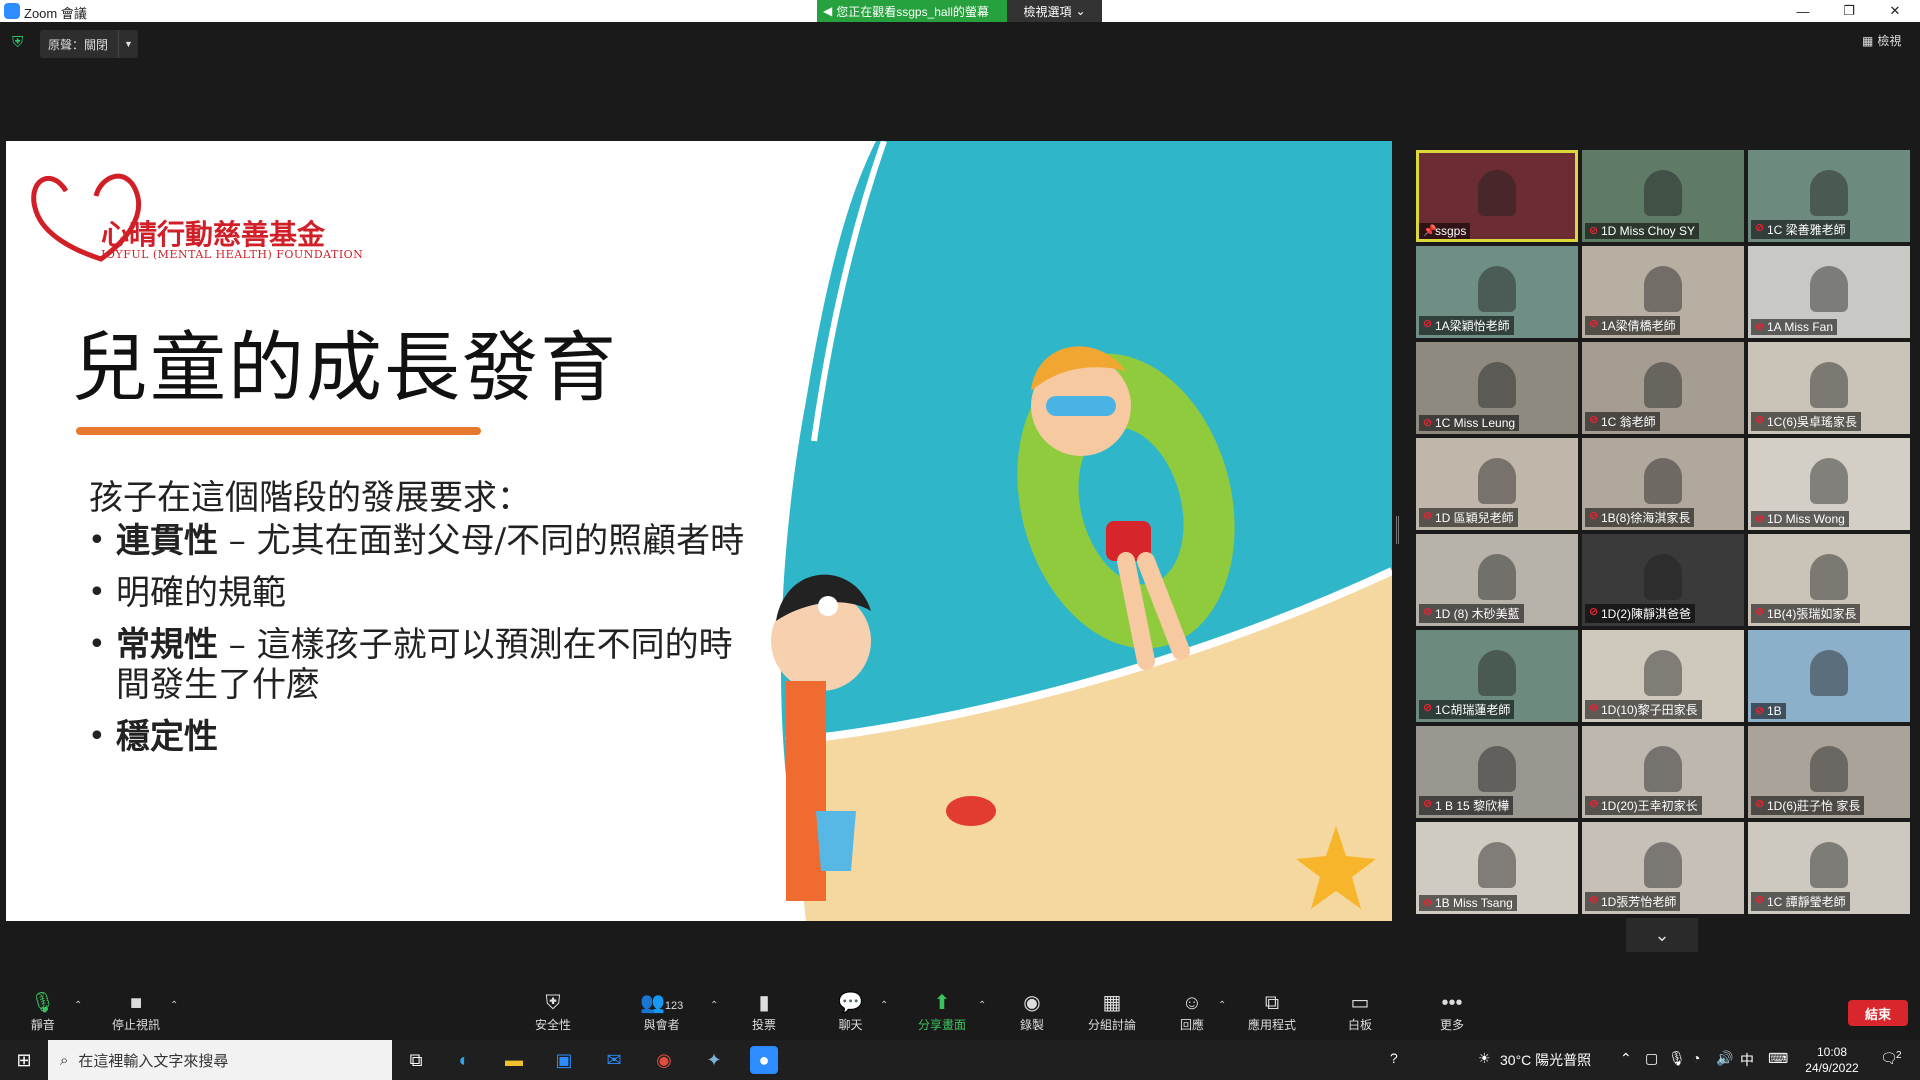 Image resolution: width=1920 pixels, height=1080 pixels. I want to click on participant-tile: ⊘ 1C(6)吳卓瑤家長, so click(1829, 388).